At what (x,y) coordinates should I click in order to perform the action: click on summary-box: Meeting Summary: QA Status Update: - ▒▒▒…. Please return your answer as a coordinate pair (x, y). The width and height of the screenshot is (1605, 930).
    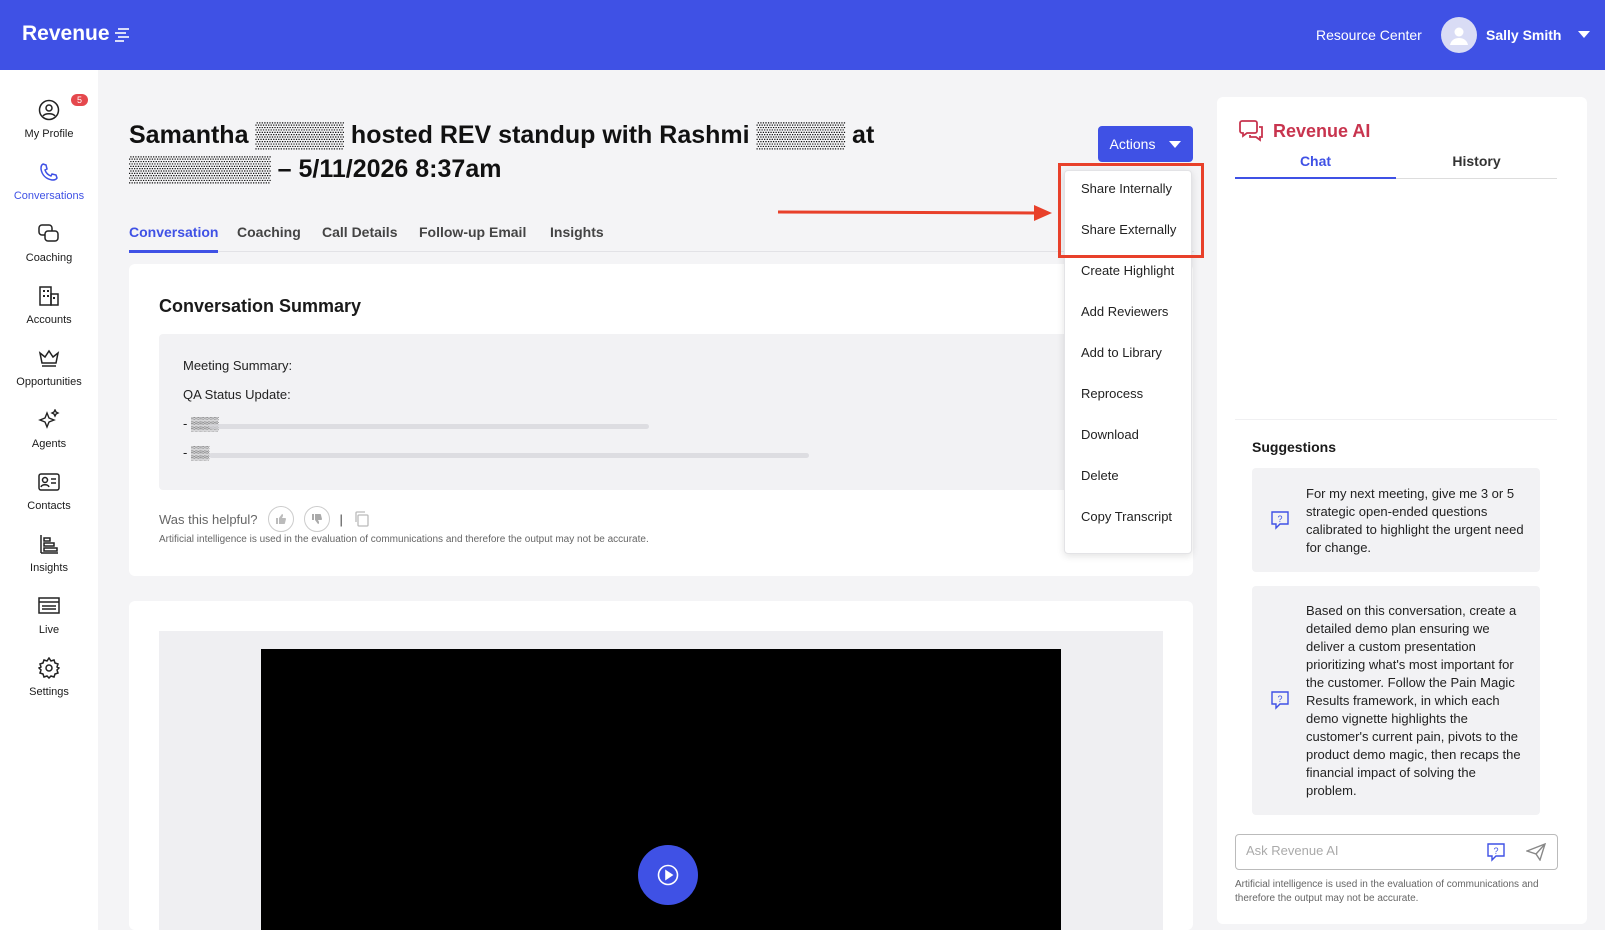
    Looking at the image, I should click on (661, 412).